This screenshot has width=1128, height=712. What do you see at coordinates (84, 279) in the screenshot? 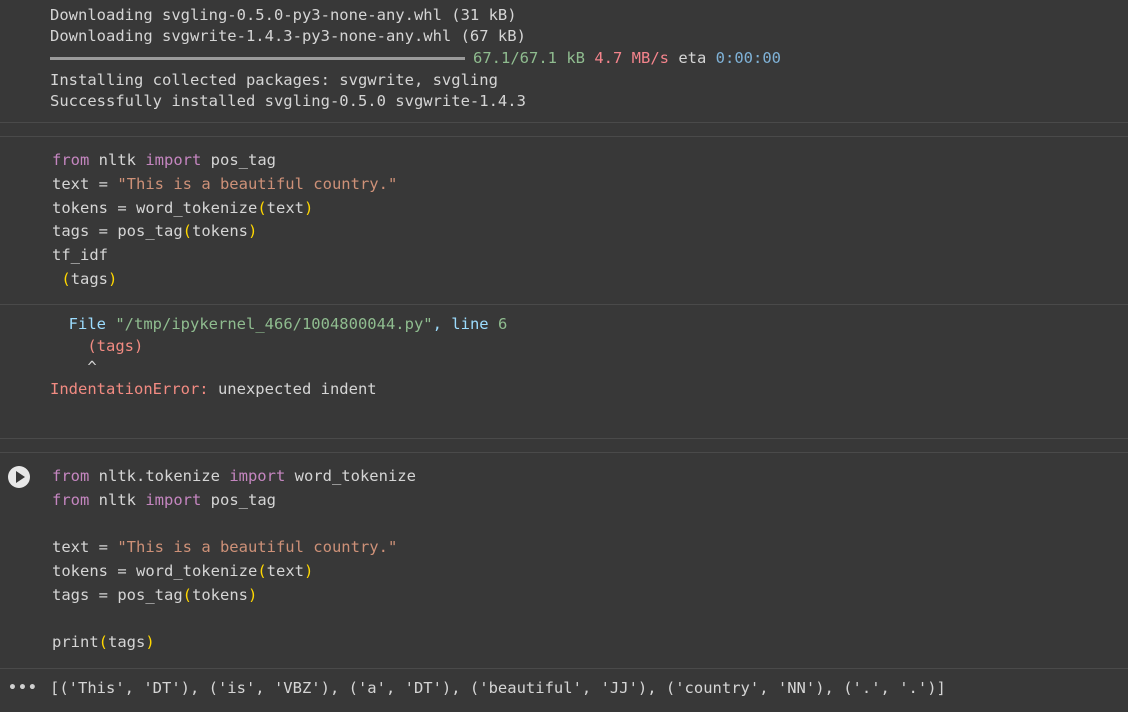
I see `code-line: (tags)` at bounding box center [84, 279].